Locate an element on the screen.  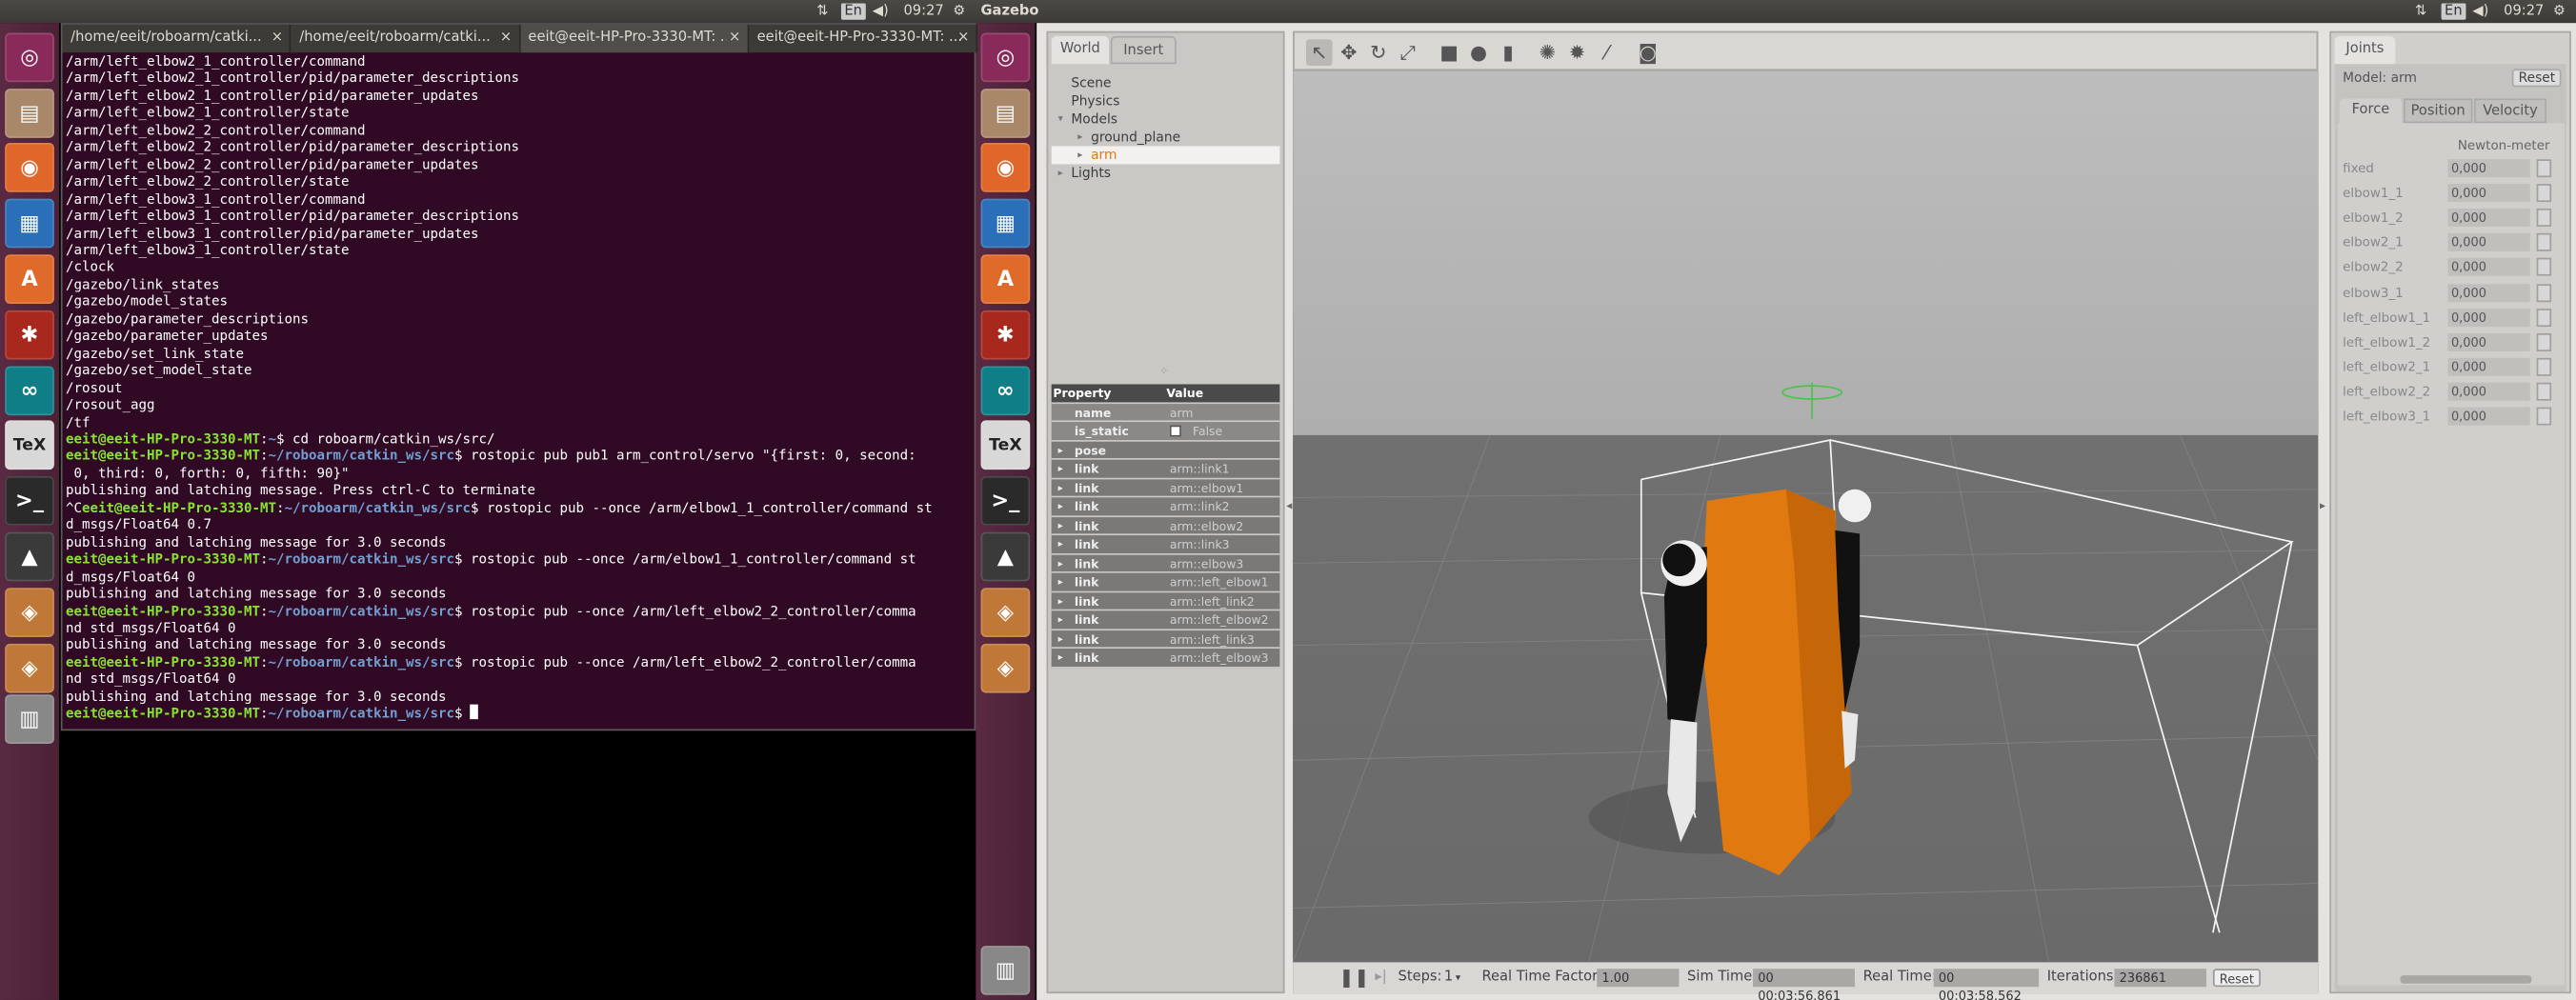
tree-item: Scene is located at coordinates (1166, 83).